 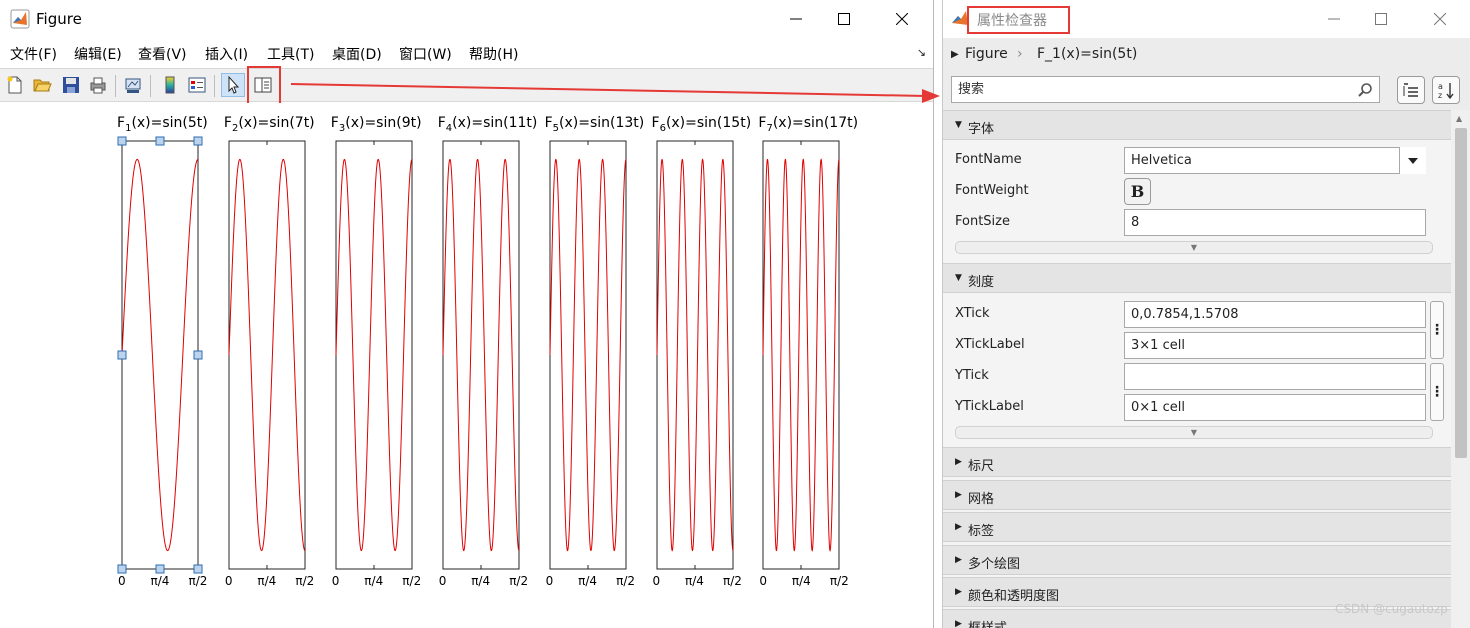 I want to click on search-input, so click(x=1165, y=89).